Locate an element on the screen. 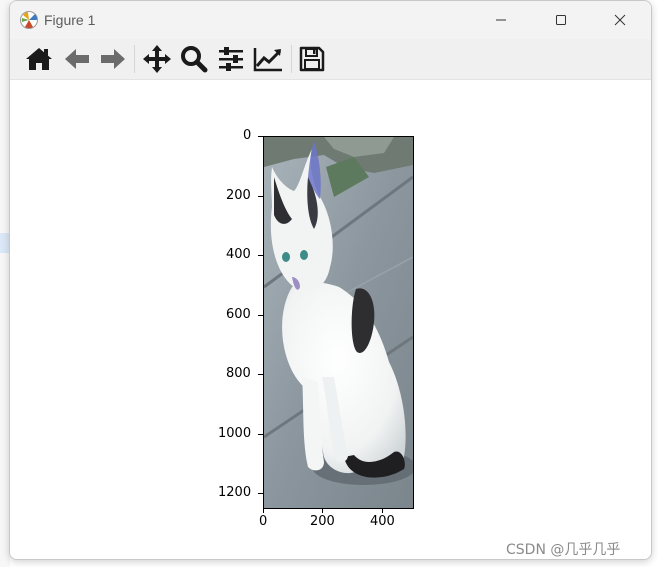 The image size is (658, 567). minimize-icon is located at coordinates (501, 20).